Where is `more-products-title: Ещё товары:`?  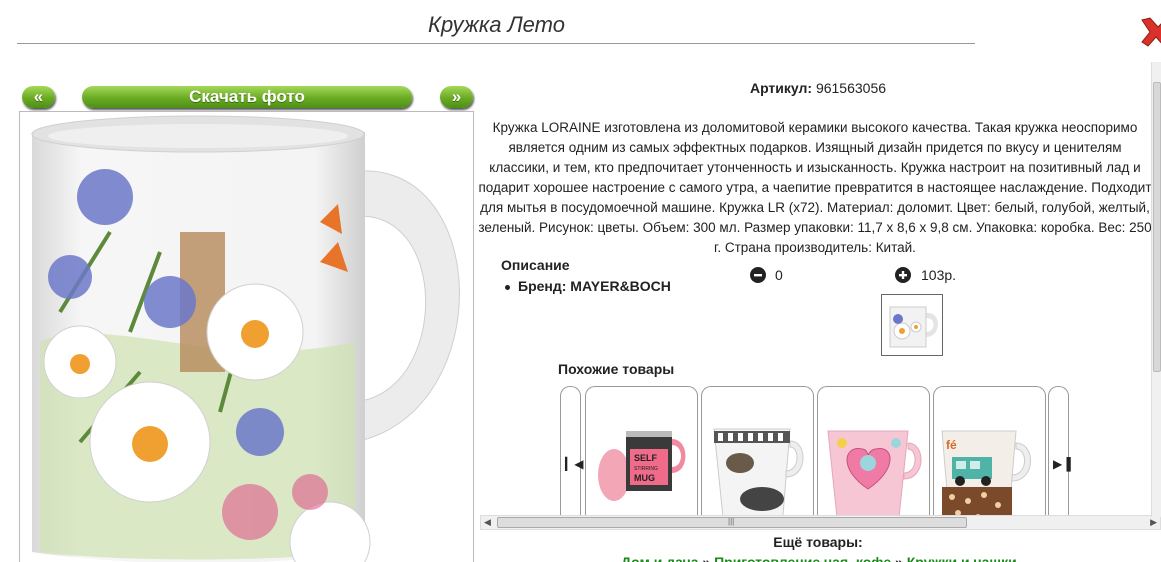 more-products-title: Ещё товары: is located at coordinates (818, 542).